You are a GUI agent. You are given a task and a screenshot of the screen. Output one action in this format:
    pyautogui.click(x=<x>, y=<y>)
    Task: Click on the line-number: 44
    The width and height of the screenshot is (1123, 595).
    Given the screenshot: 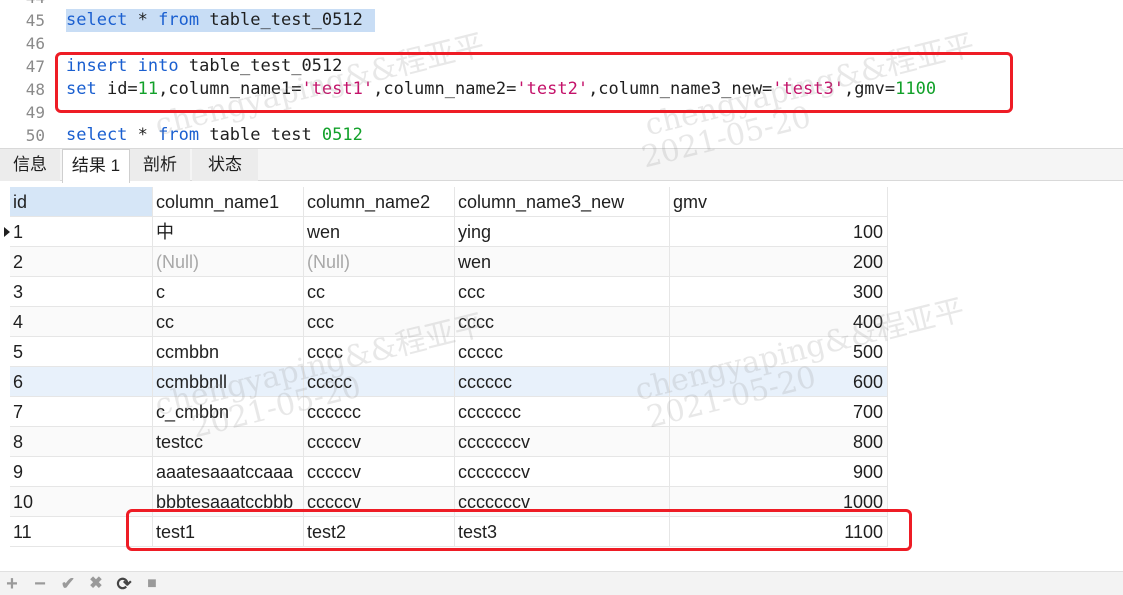 What is the action you would take?
    pyautogui.click(x=22, y=4)
    